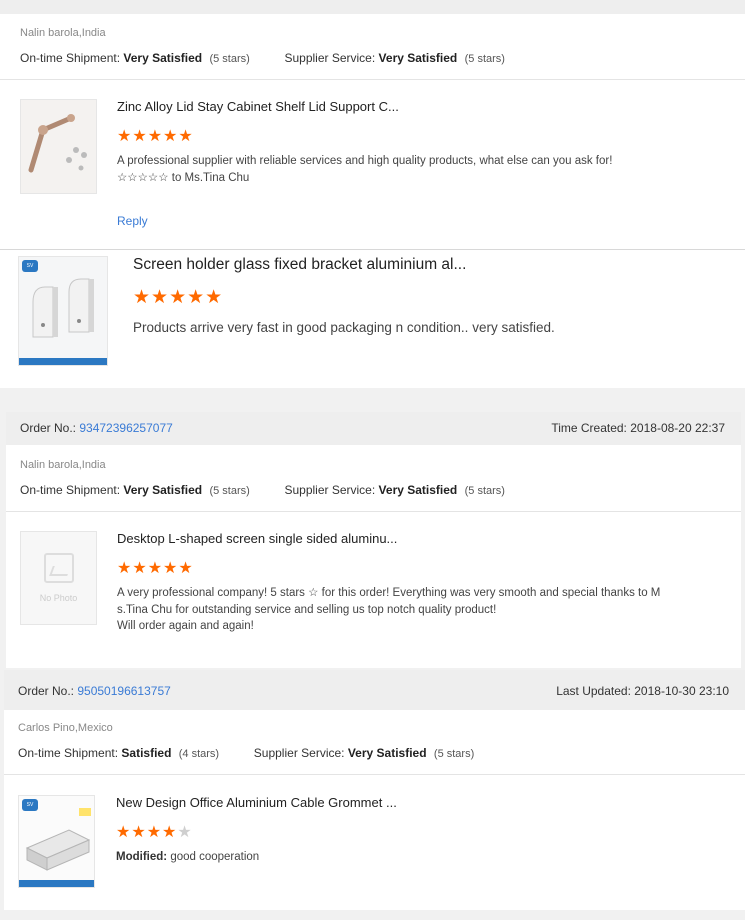  What do you see at coordinates (681, 691) in the screenshot?
I see `time-value: 2018-10-30 23:10` at bounding box center [681, 691].